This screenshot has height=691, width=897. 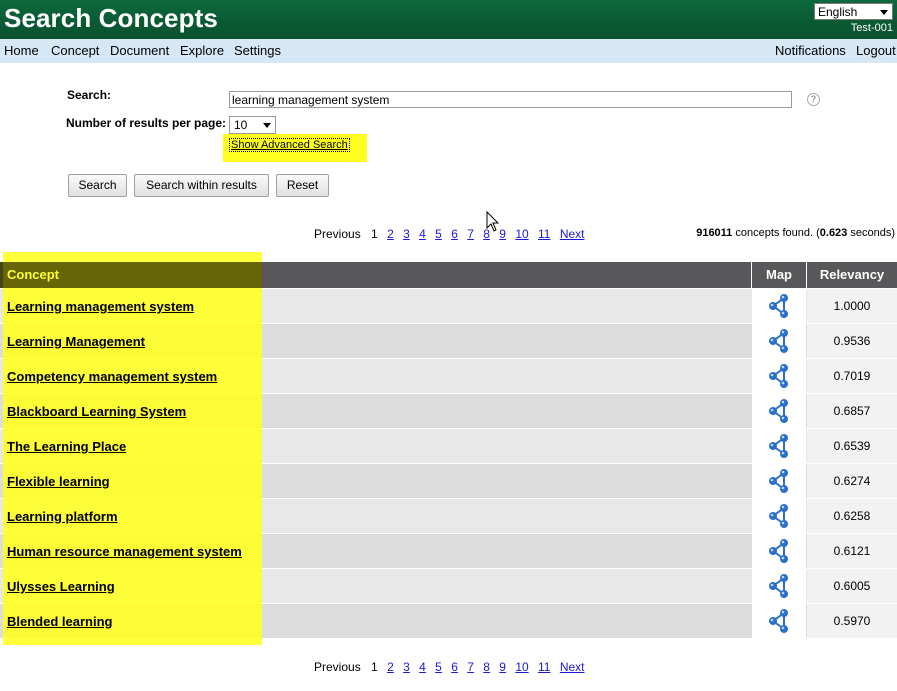 What do you see at coordinates (833, 233) in the screenshot?
I see `results-seconds: 0.623` at bounding box center [833, 233].